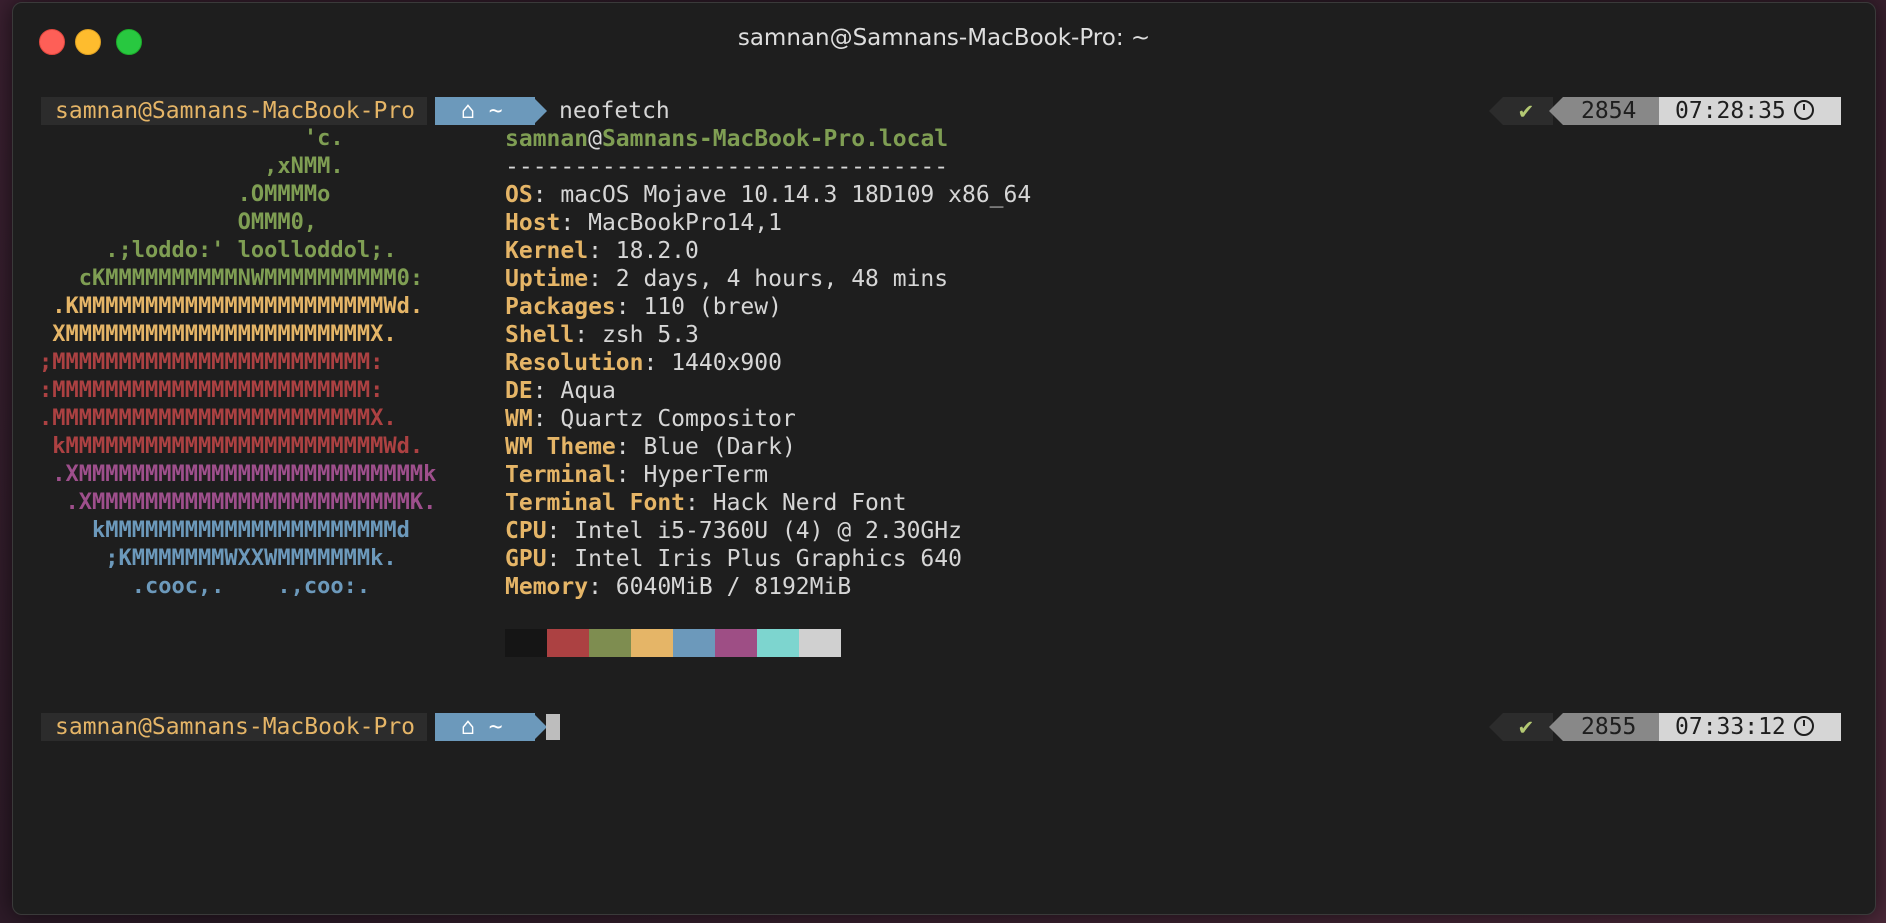 Image resolution: width=1886 pixels, height=923 pixels. What do you see at coordinates (588, 391) in the screenshot?
I see `info-value: Aqua` at bounding box center [588, 391].